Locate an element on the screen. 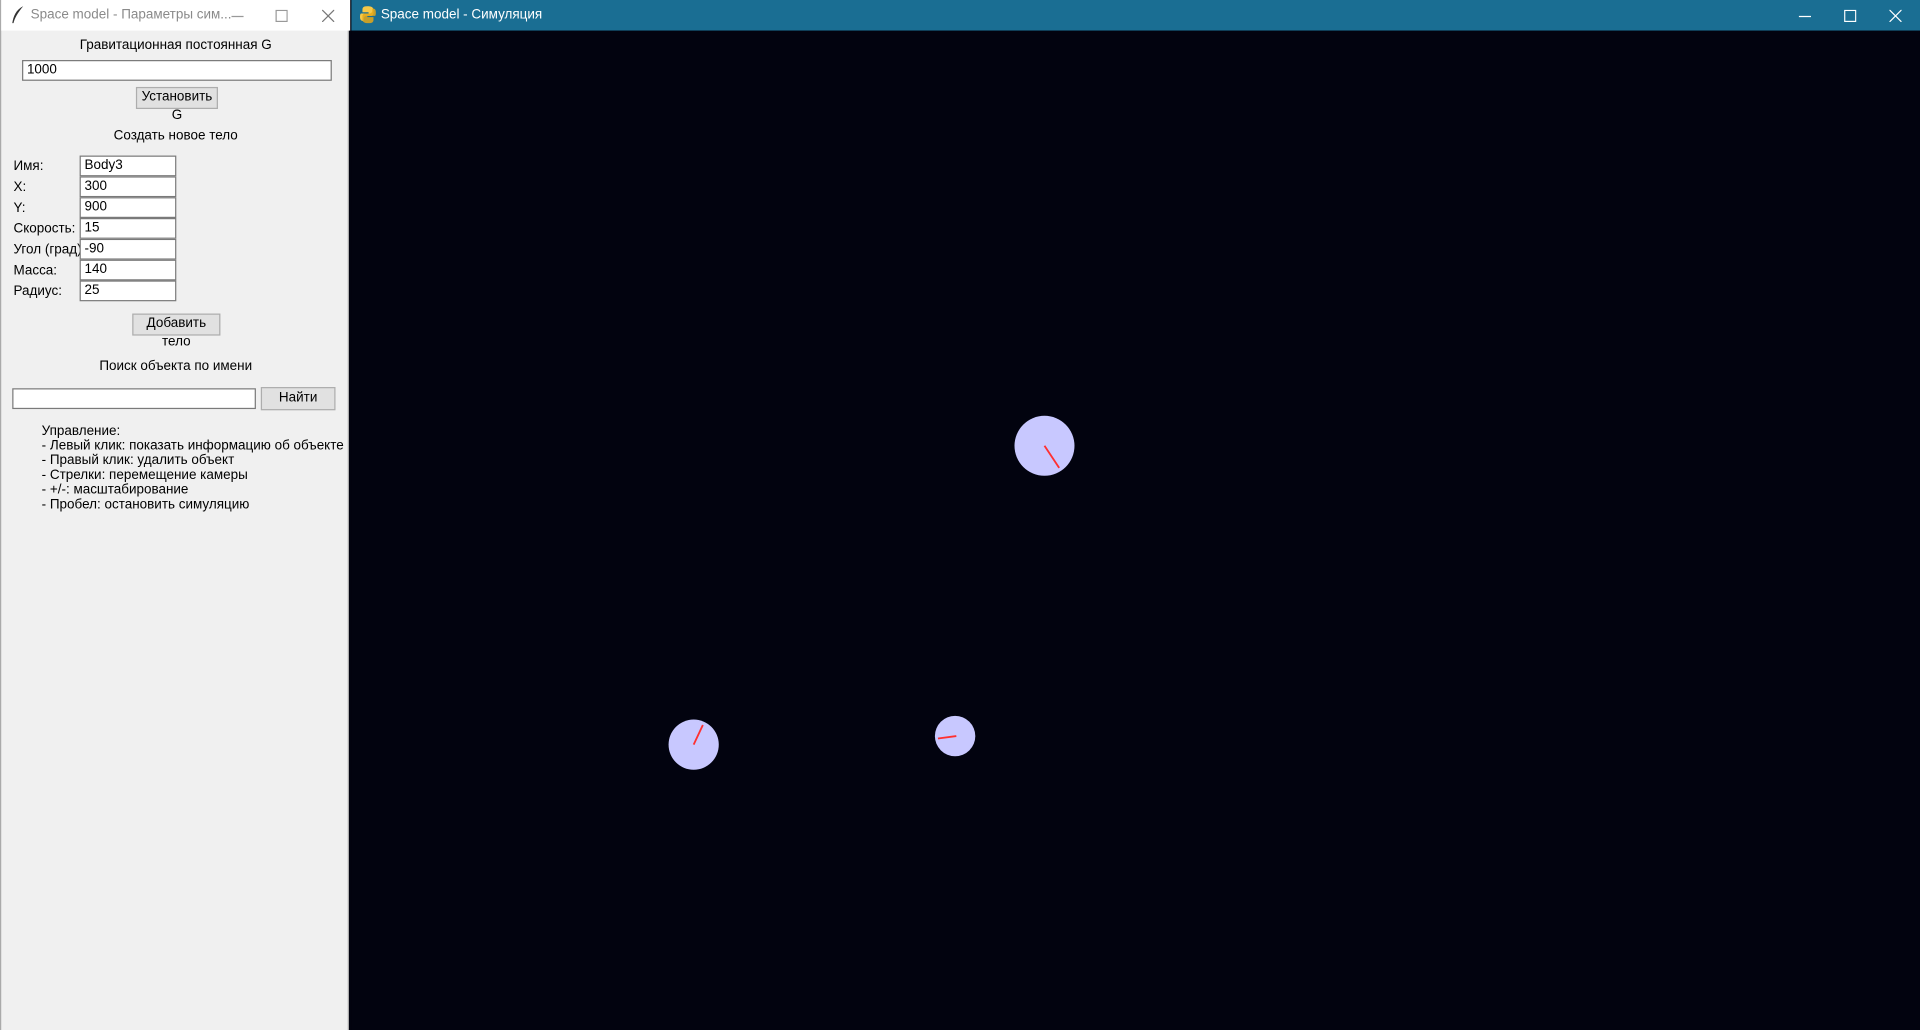  minimize-button is located at coordinates (238, 15).